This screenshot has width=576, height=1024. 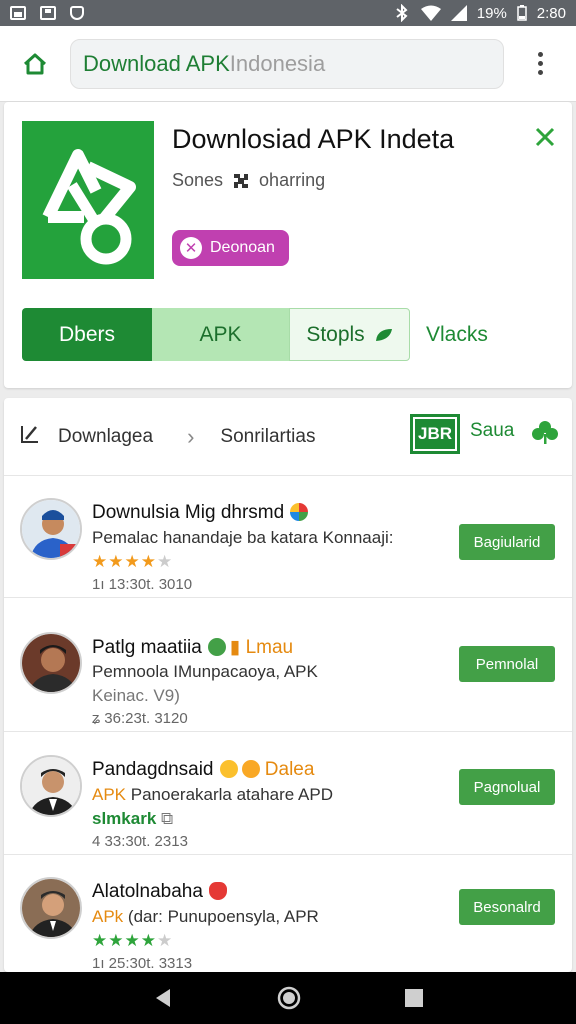 What do you see at coordinates (163, 998) in the screenshot?
I see `back-icon` at bounding box center [163, 998].